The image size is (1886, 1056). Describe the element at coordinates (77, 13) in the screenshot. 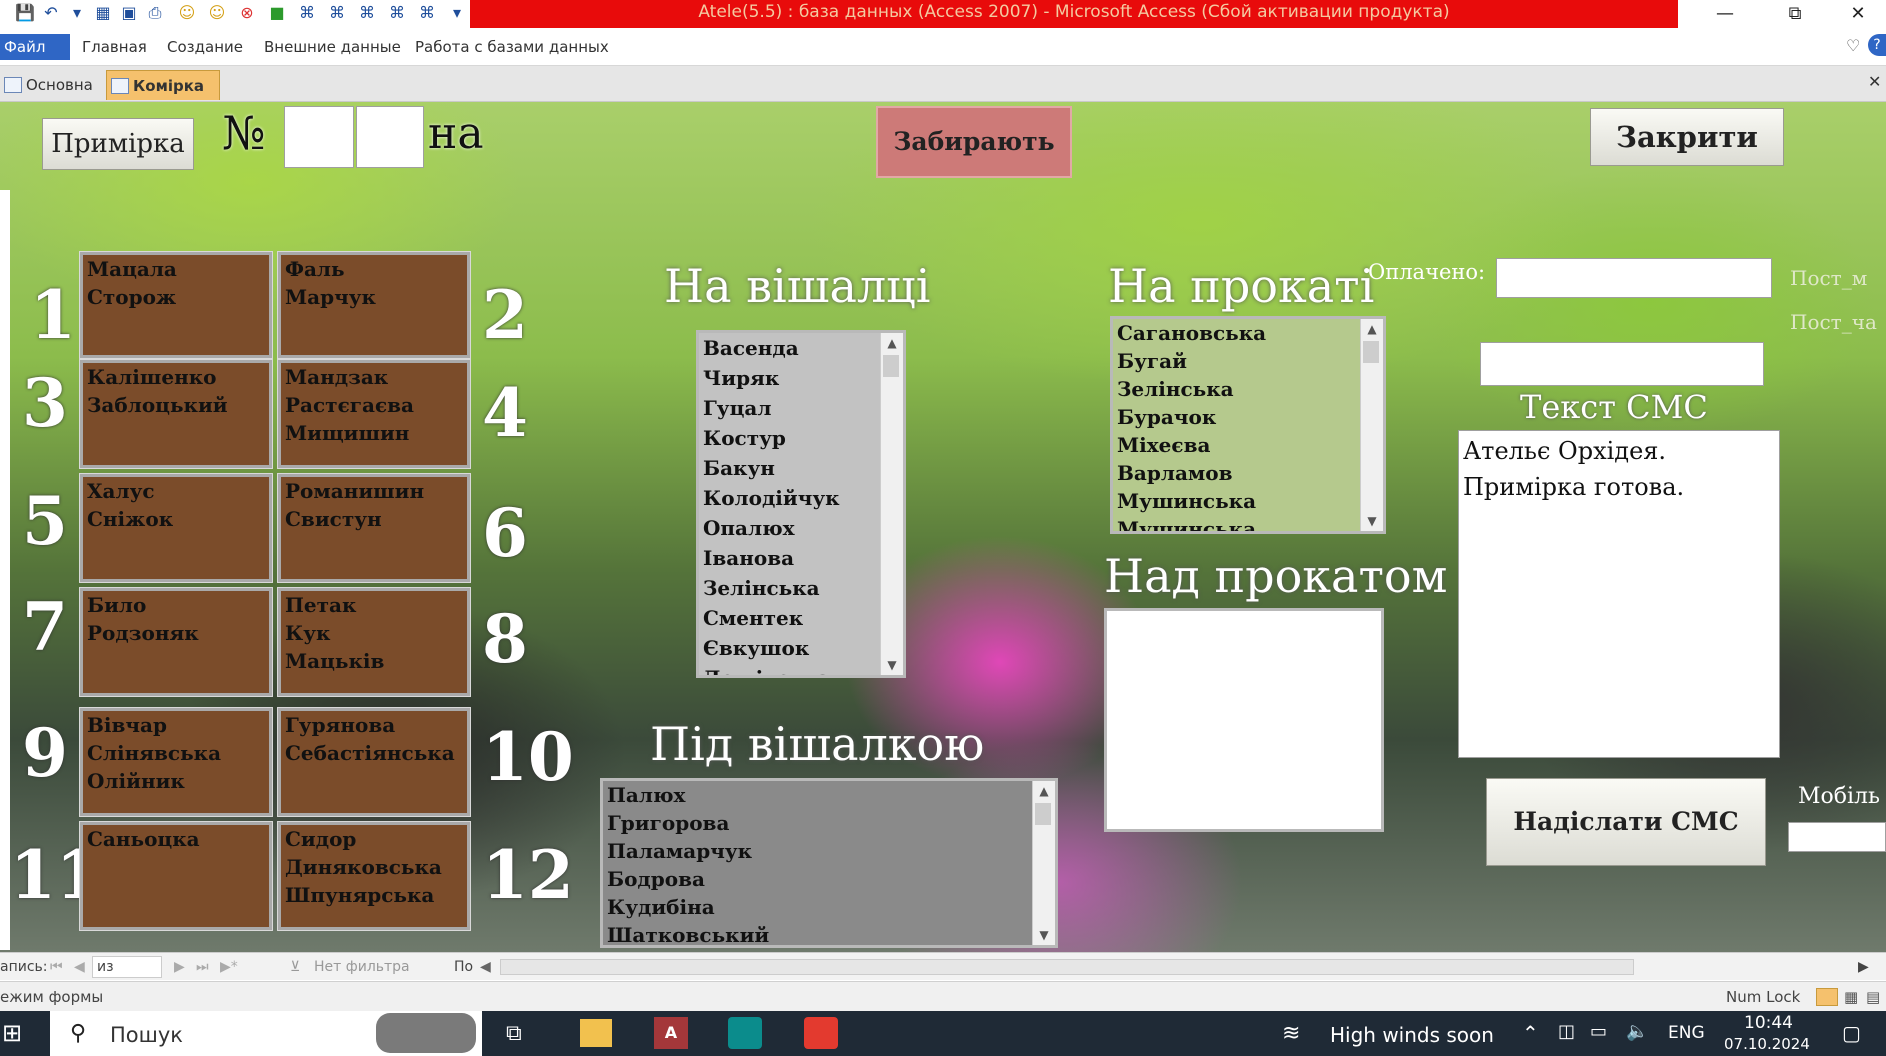

I see `dropdown-icon: ▾` at that location.